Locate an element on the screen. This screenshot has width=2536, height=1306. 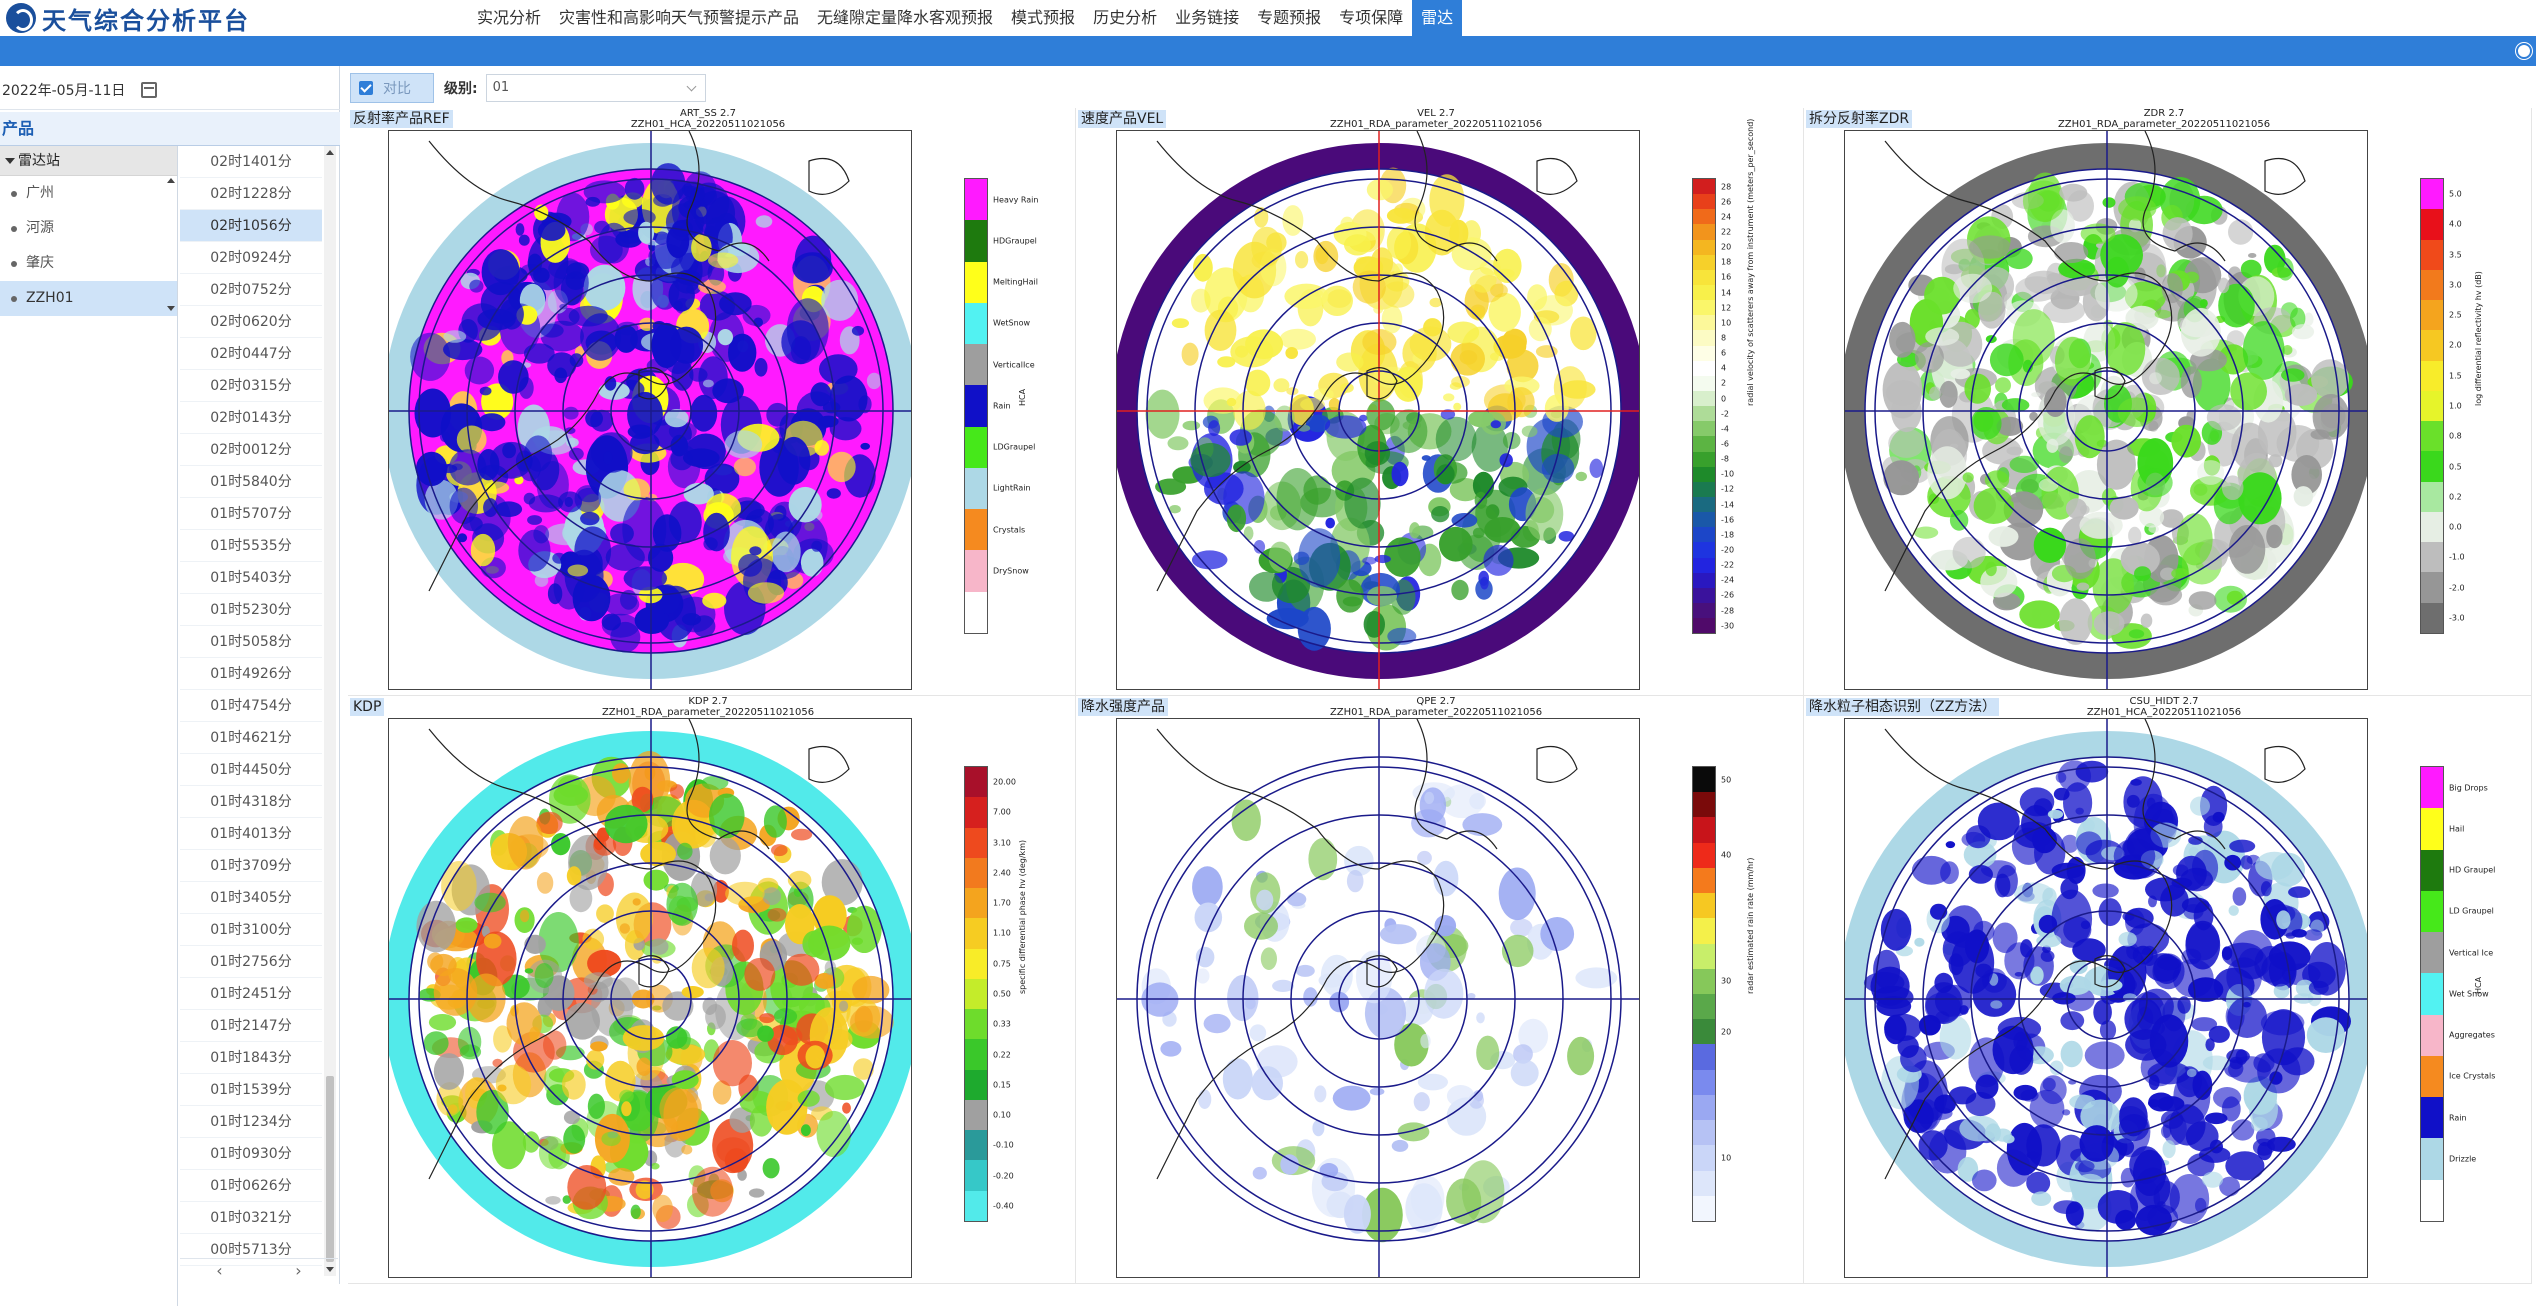
time-list-item: 02时1056分 is located at coordinates (251, 226).